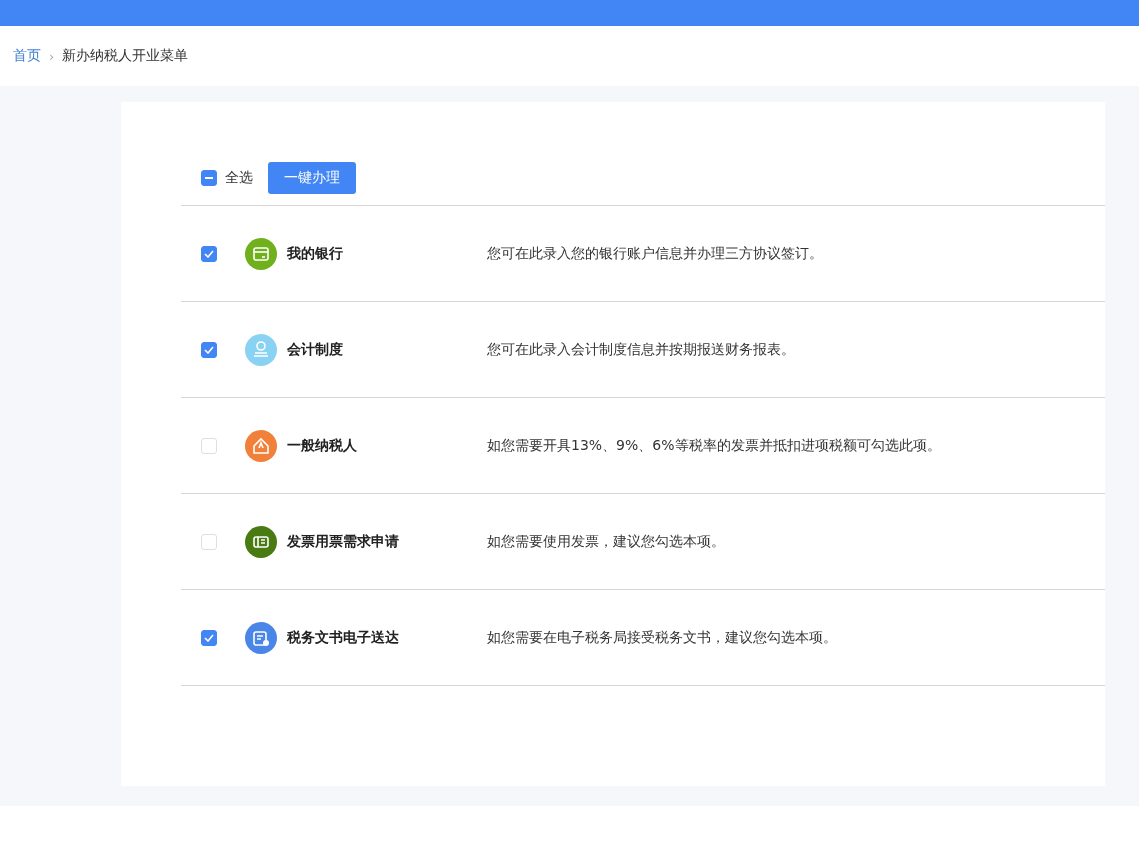  What do you see at coordinates (322, 445) in the screenshot?
I see `item-title: 一般纳税人` at bounding box center [322, 445].